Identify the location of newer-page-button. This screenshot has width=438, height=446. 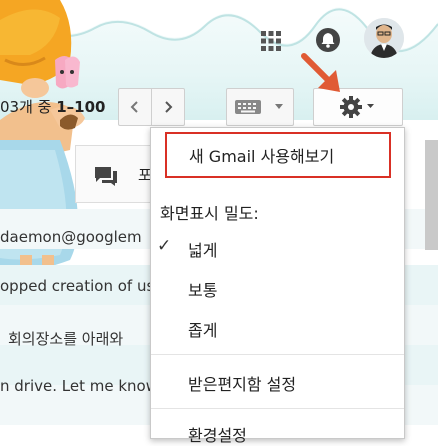
(135, 107).